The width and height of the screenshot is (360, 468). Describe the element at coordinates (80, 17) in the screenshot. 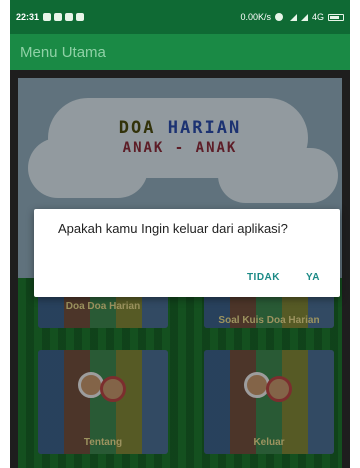

I see `app-icon` at that location.